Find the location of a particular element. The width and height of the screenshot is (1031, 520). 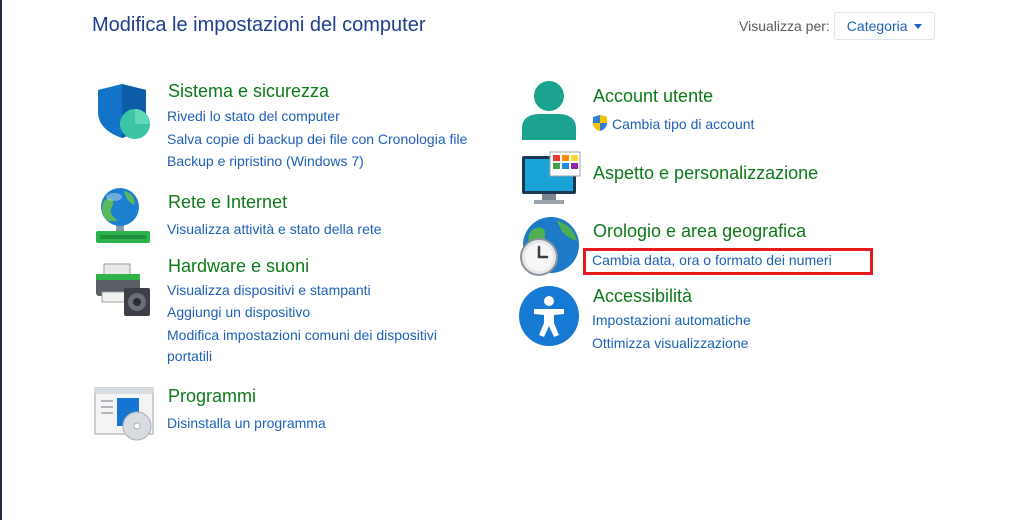

category-hardware-sound: Hardware e suoni is located at coordinates (238, 266).